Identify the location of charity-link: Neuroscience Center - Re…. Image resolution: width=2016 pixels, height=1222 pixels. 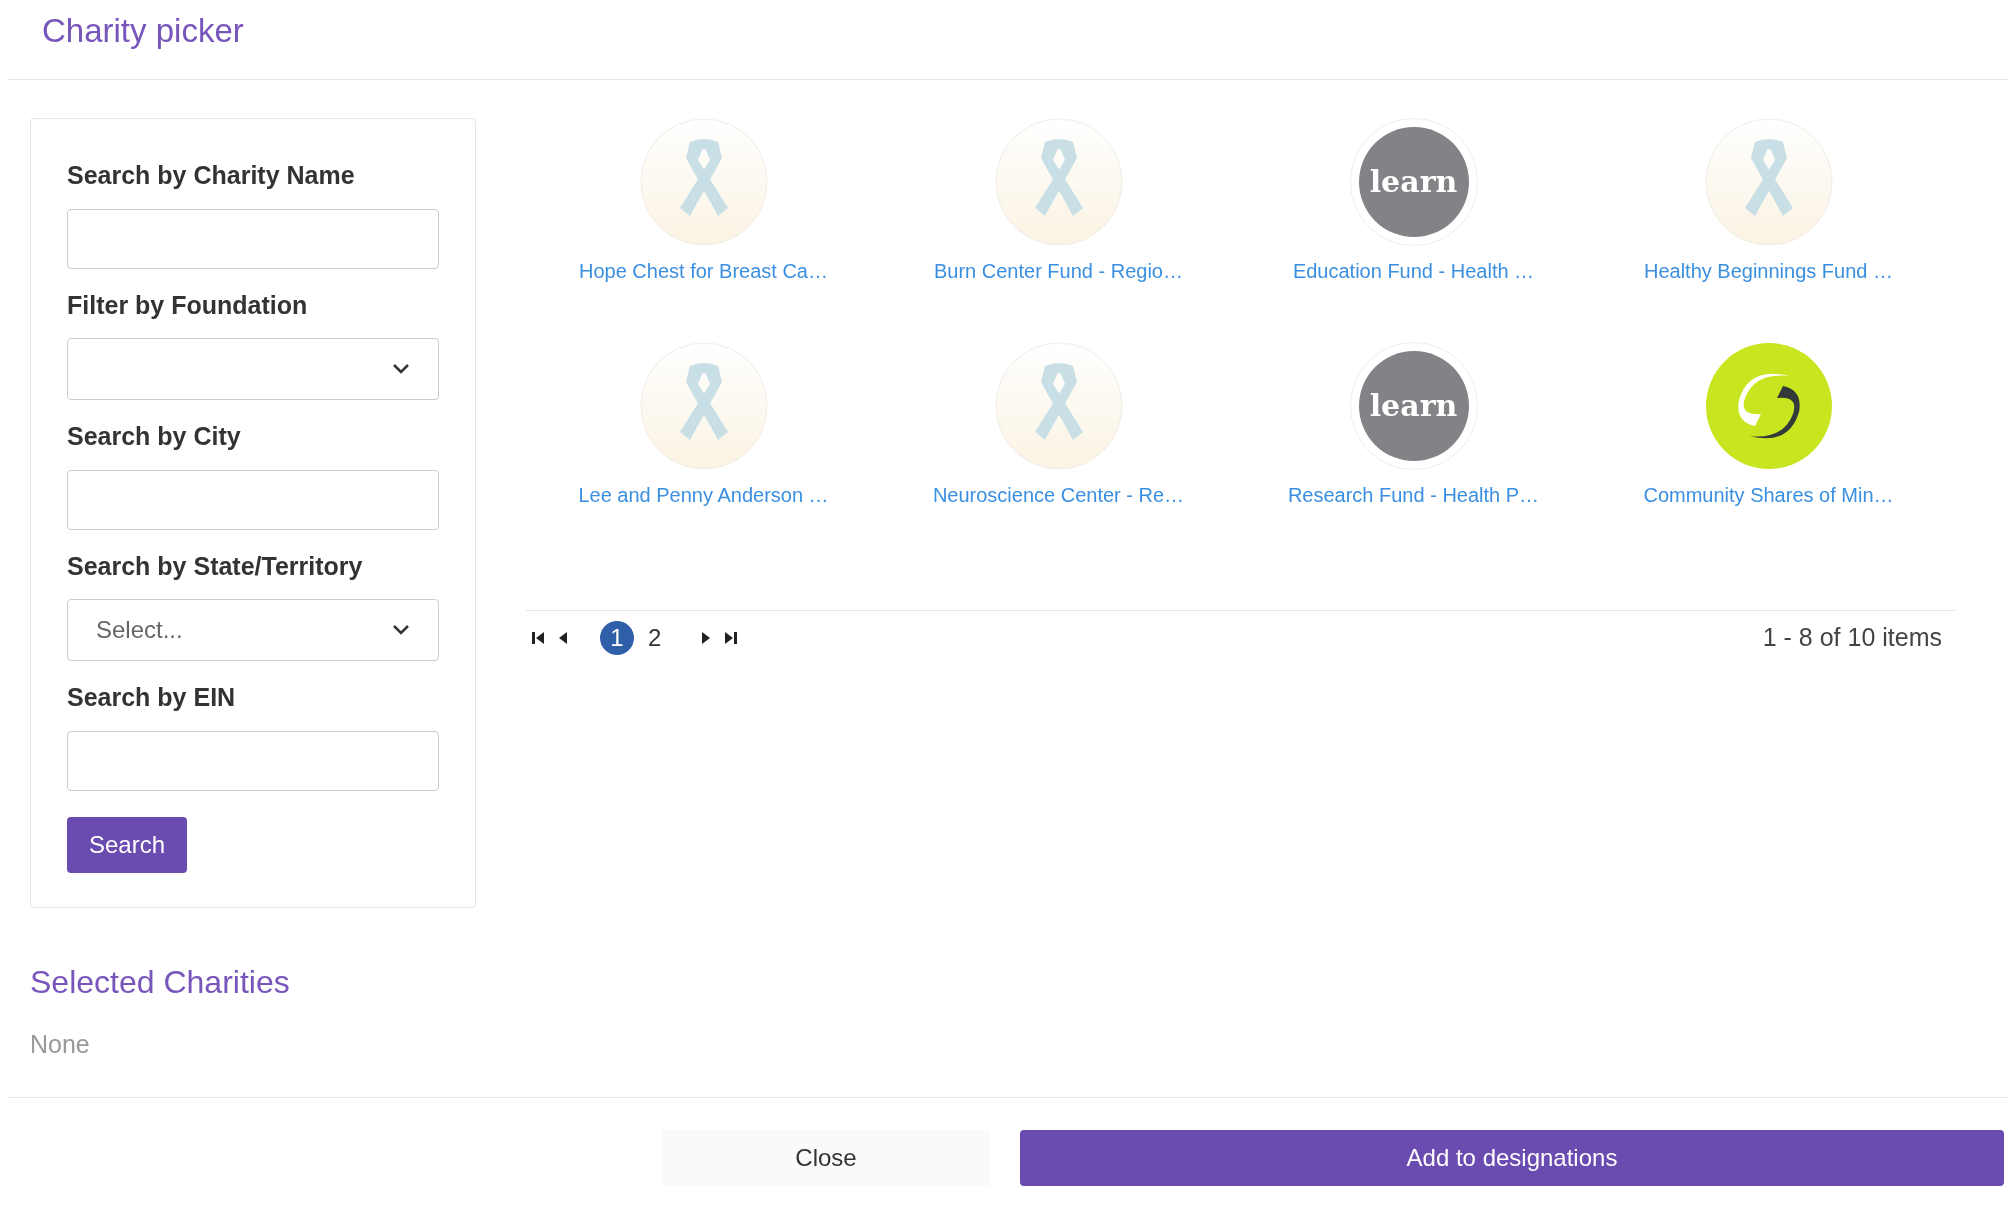
(1058, 495).